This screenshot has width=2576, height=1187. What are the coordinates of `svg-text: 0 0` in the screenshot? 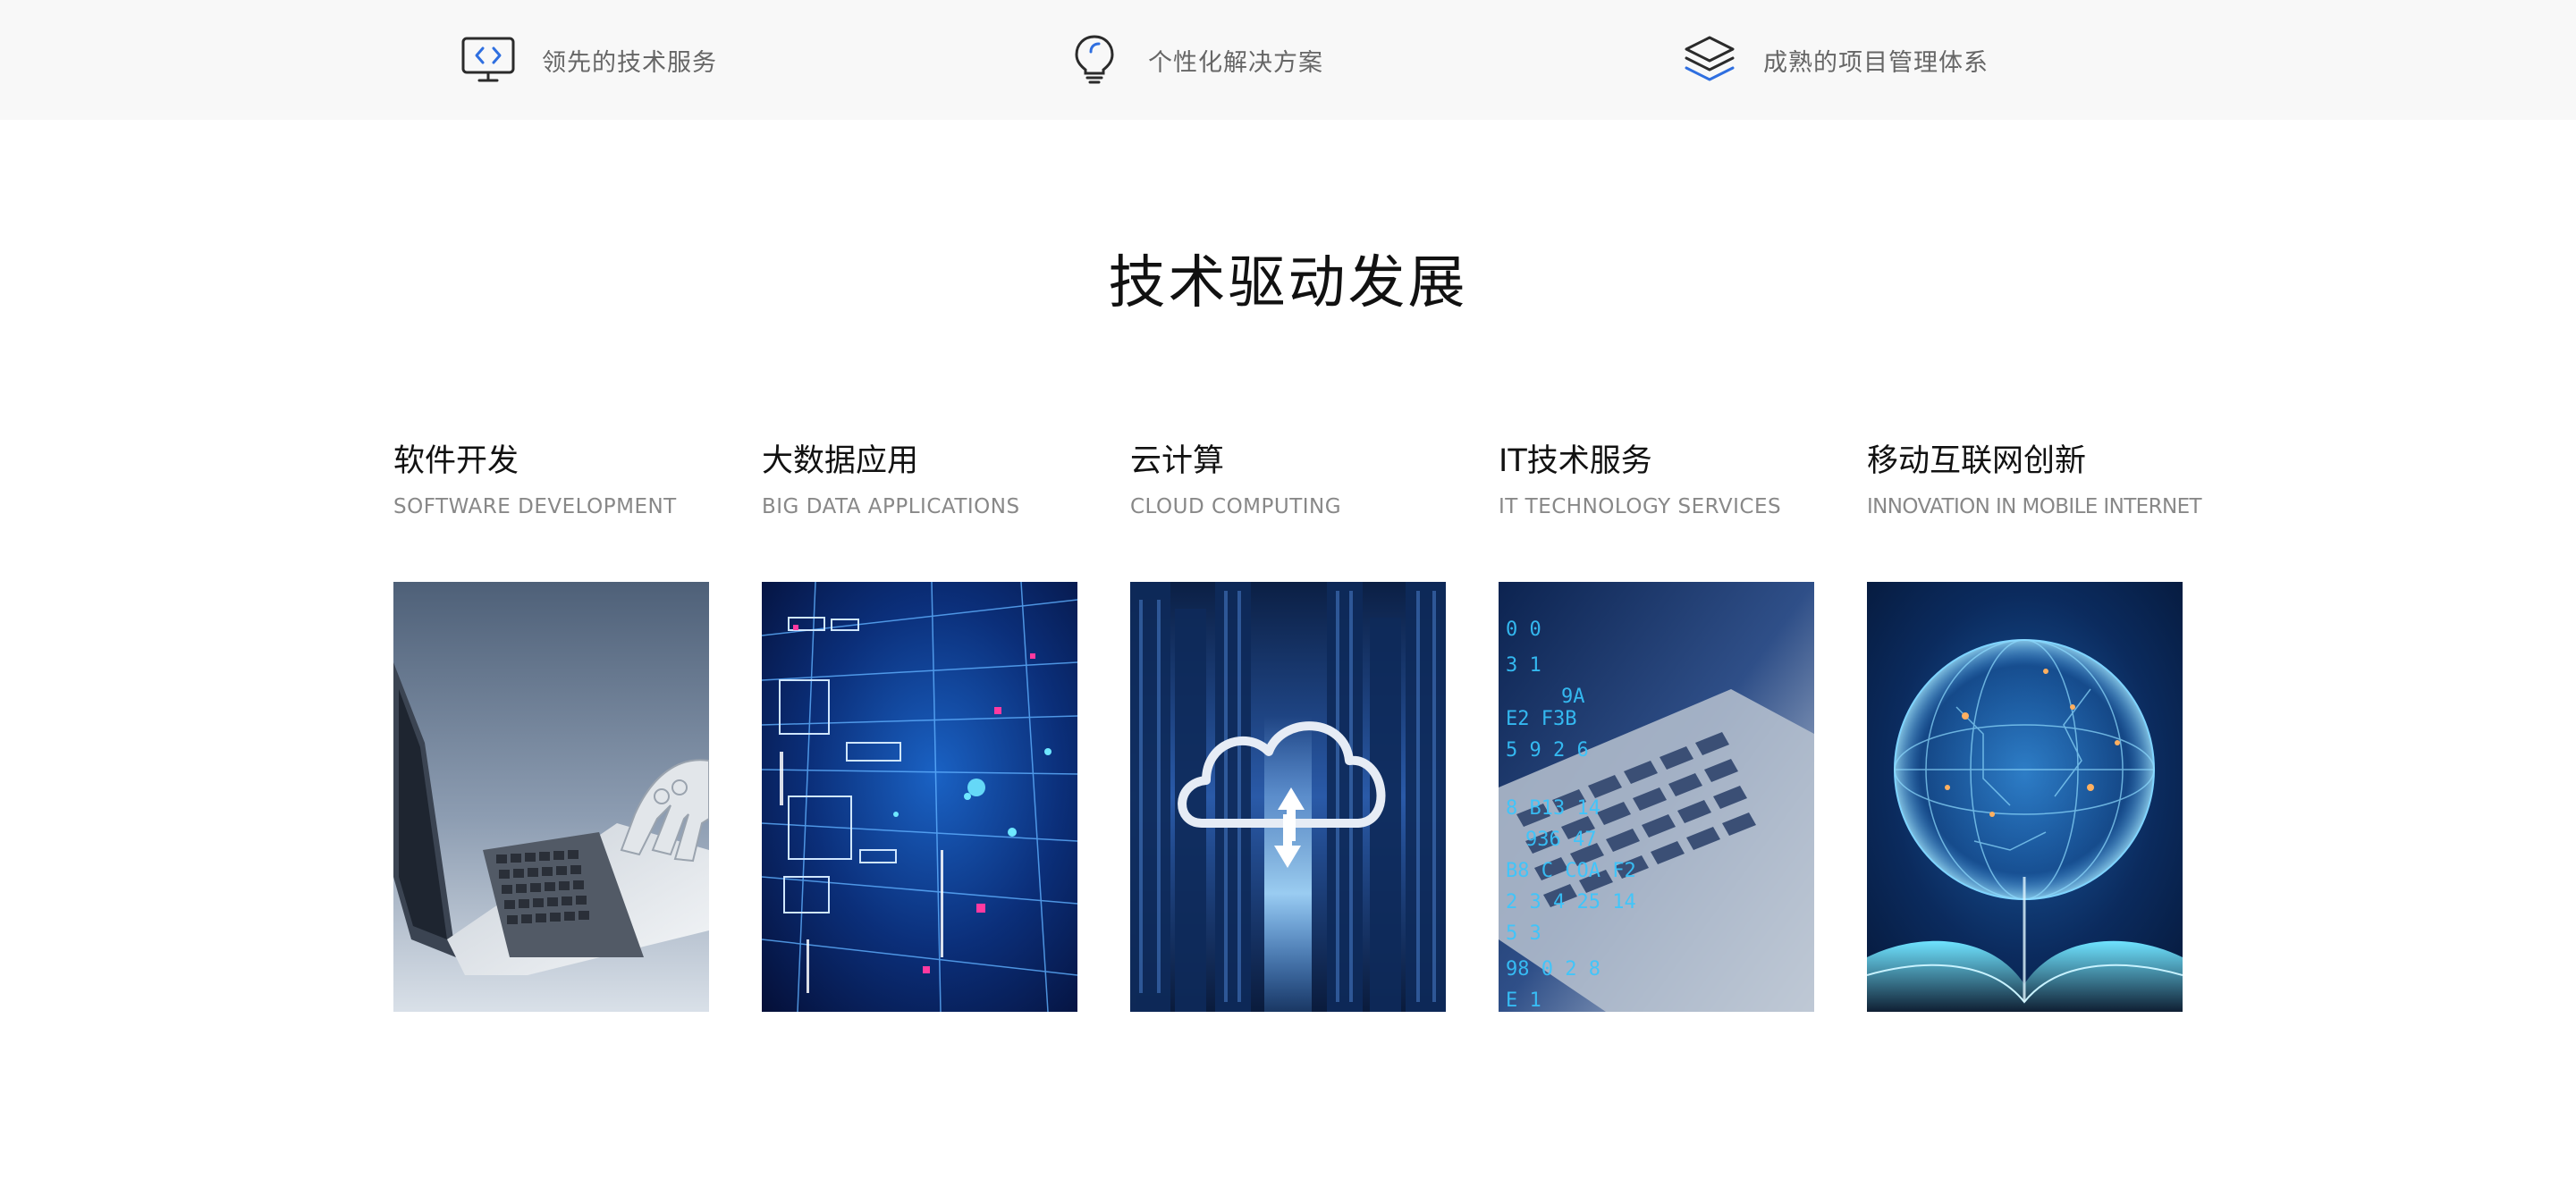 It's located at (1523, 630).